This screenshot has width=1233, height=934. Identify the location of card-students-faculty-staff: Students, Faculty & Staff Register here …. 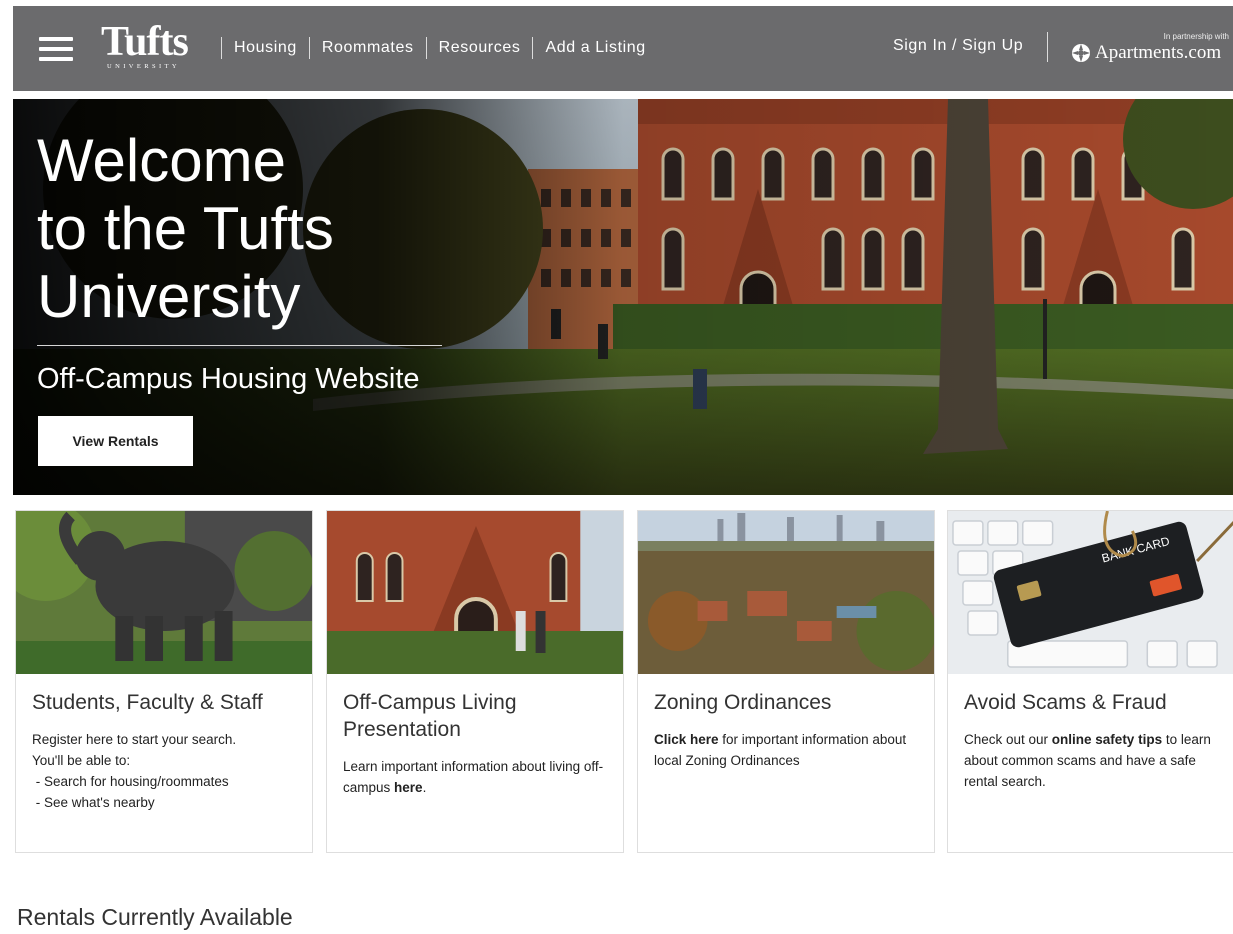
(164, 681).